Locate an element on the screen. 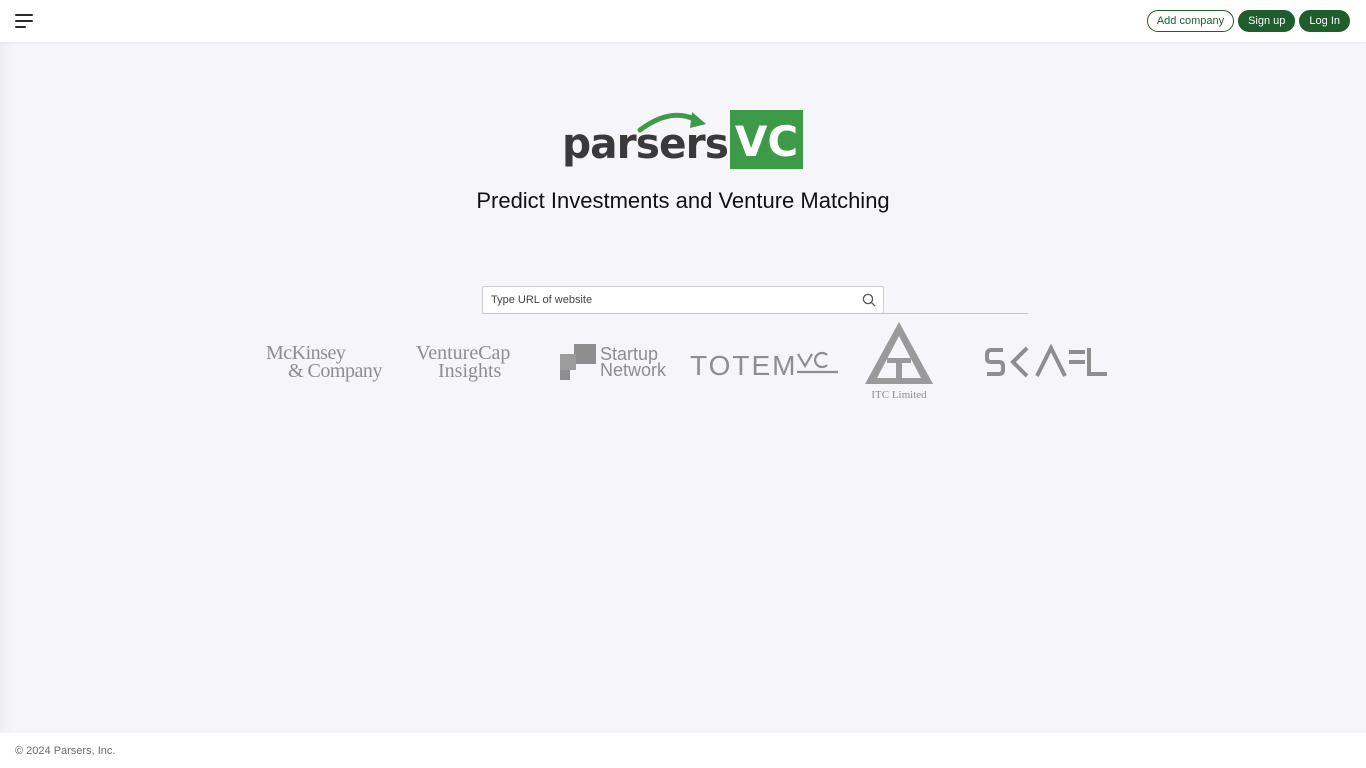  venturecap-insights-logo: VentureCap Insights is located at coordinates (463, 362).